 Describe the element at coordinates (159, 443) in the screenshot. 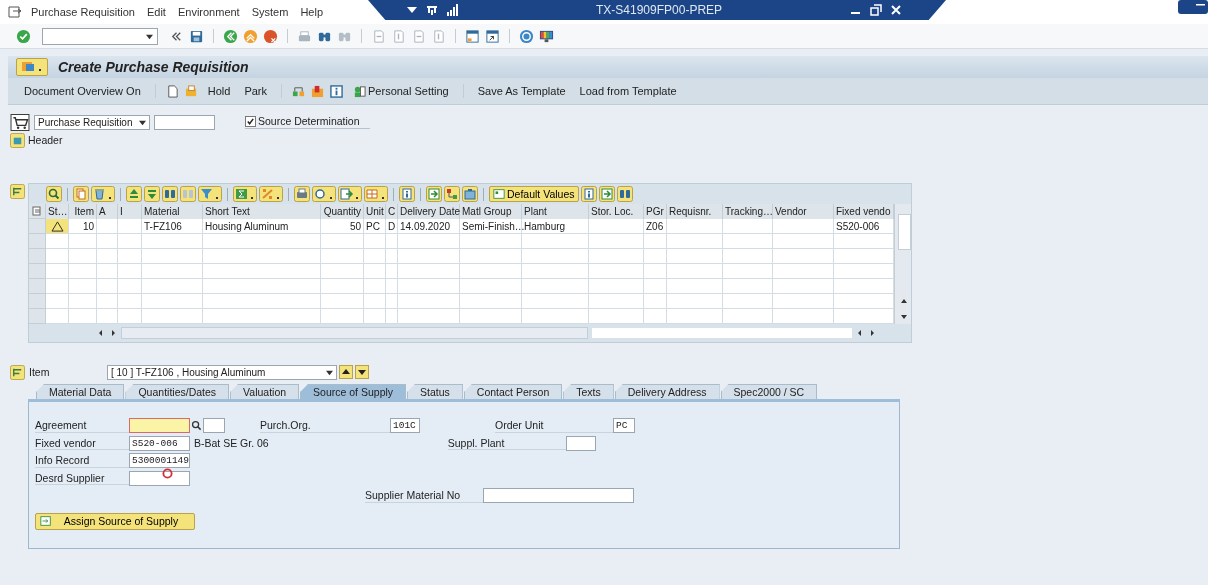

I see `fixed-vendor-field: S520-006` at that location.